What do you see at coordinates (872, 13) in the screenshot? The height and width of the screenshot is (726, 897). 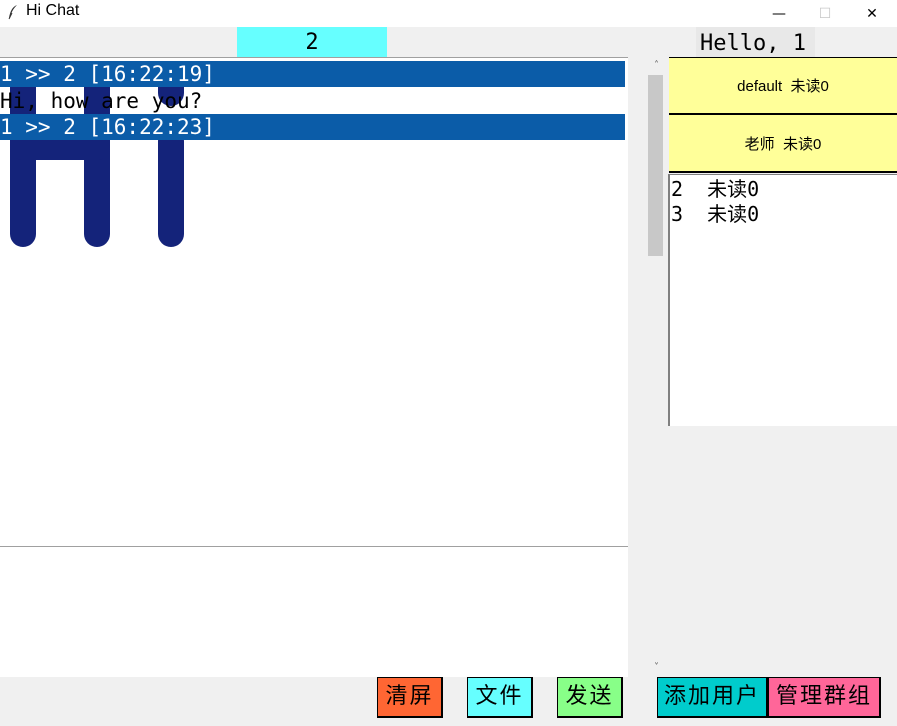 I see `close-button: ✕` at bounding box center [872, 13].